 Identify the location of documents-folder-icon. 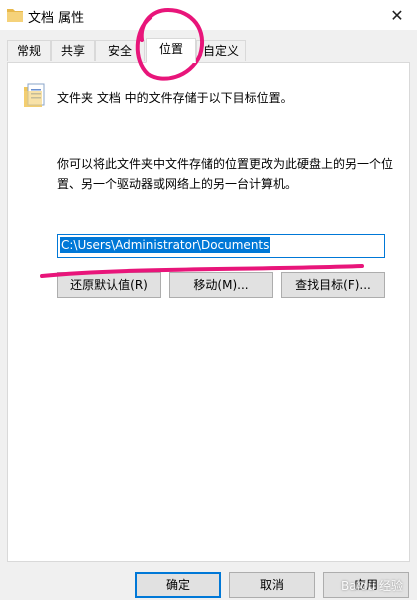
(34, 95).